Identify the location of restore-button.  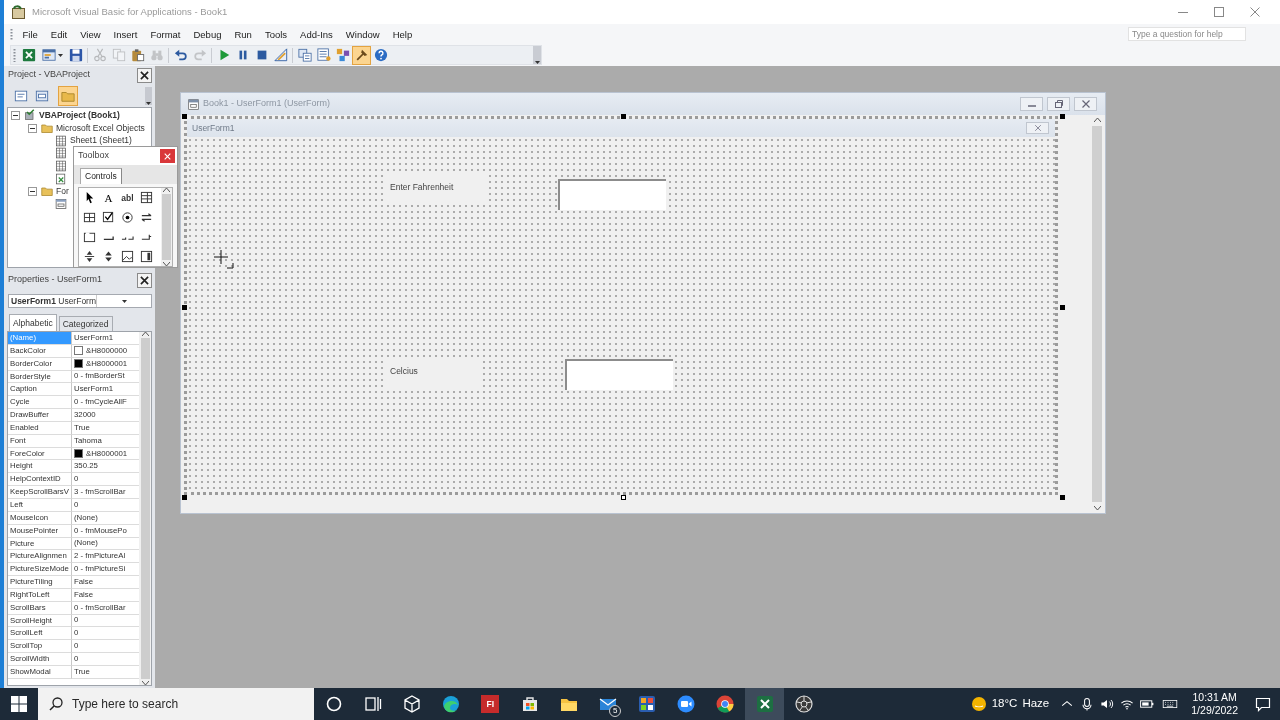
(1058, 104).